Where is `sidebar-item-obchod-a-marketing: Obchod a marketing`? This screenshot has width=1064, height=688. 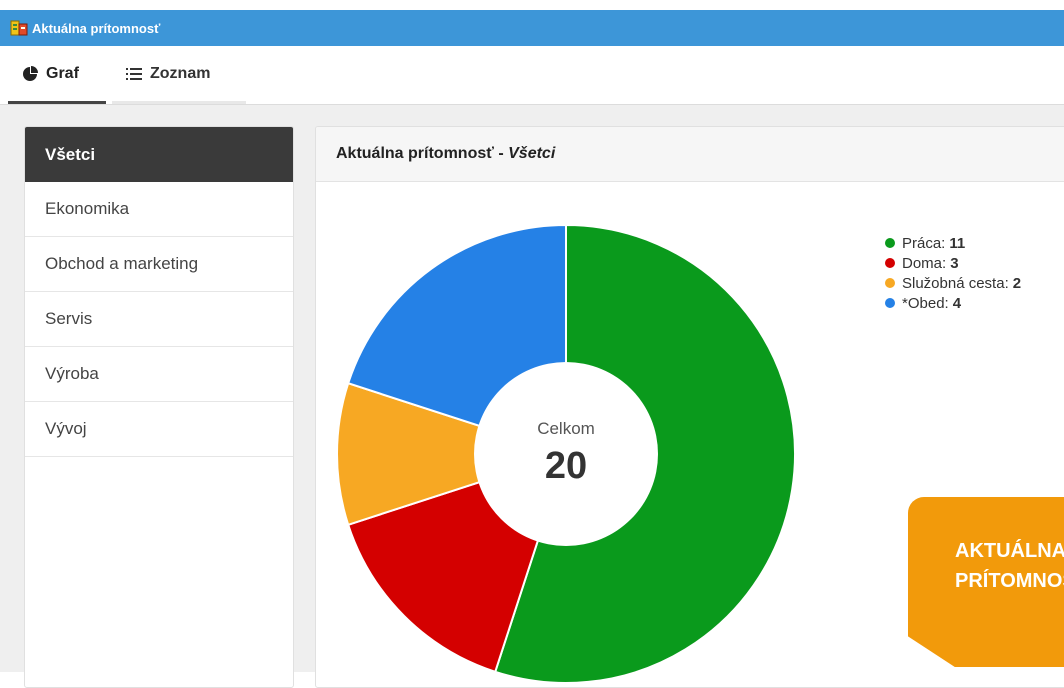 sidebar-item-obchod-a-marketing: Obchod a marketing is located at coordinates (159, 264).